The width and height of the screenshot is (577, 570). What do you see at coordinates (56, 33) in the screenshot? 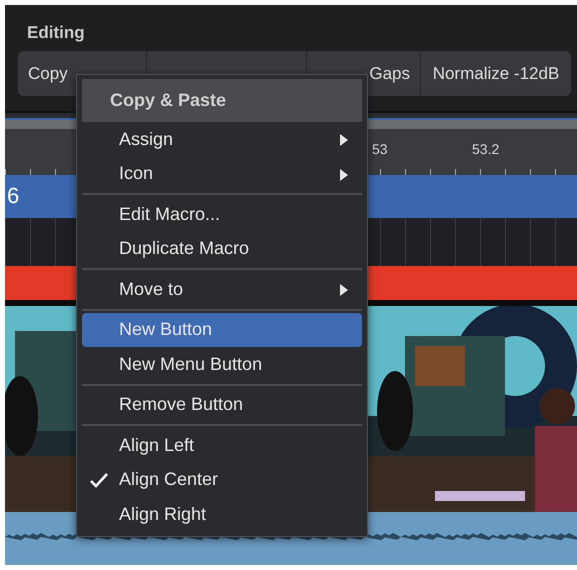
I see `panel-title: Editing` at bounding box center [56, 33].